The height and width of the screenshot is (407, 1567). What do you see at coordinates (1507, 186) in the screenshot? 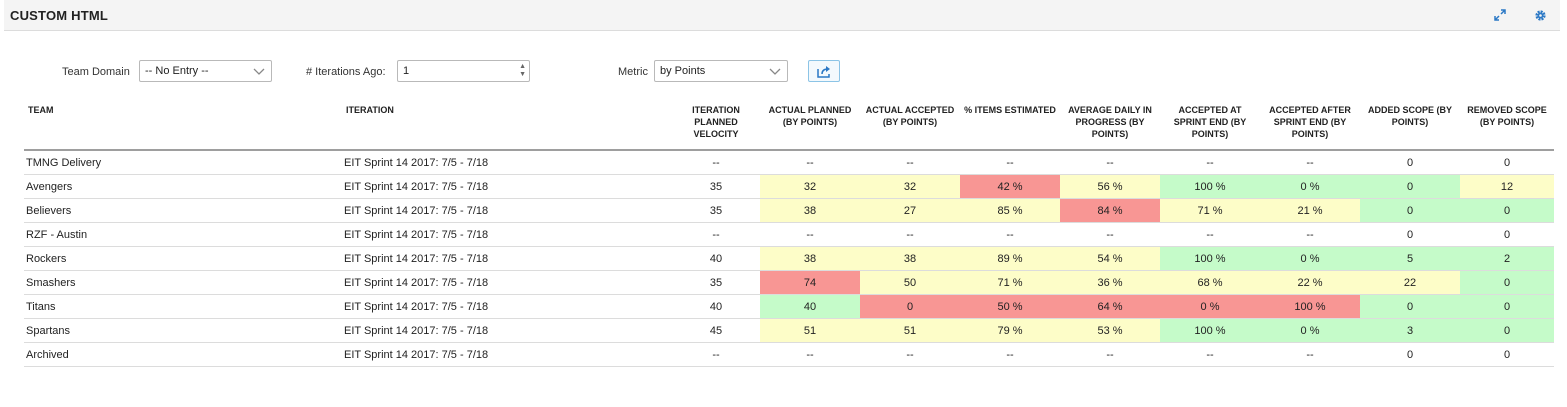
I see `metric-cell: 12` at bounding box center [1507, 186].